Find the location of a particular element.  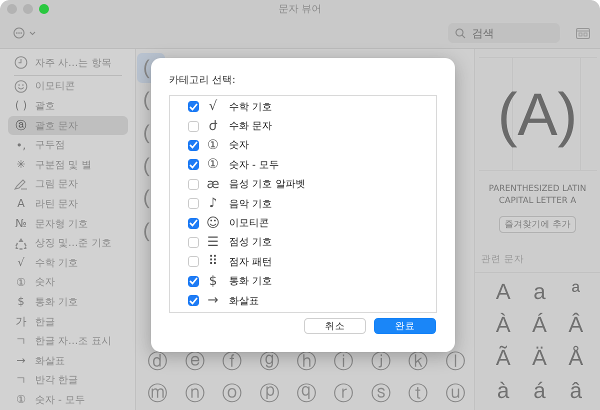

category-label: 수화 문자 is located at coordinates (250, 127).